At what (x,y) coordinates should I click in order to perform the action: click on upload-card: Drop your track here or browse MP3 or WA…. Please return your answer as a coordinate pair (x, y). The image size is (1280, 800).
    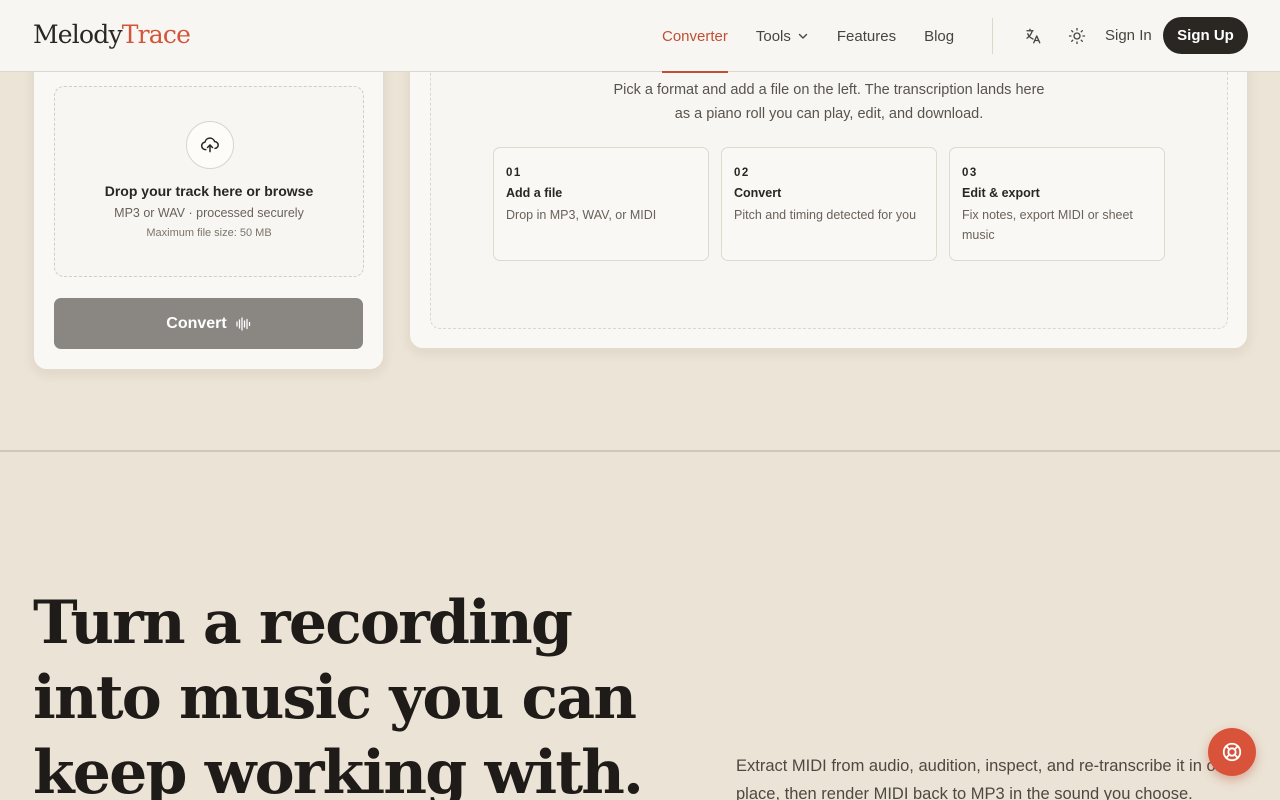
    Looking at the image, I should click on (208, 205).